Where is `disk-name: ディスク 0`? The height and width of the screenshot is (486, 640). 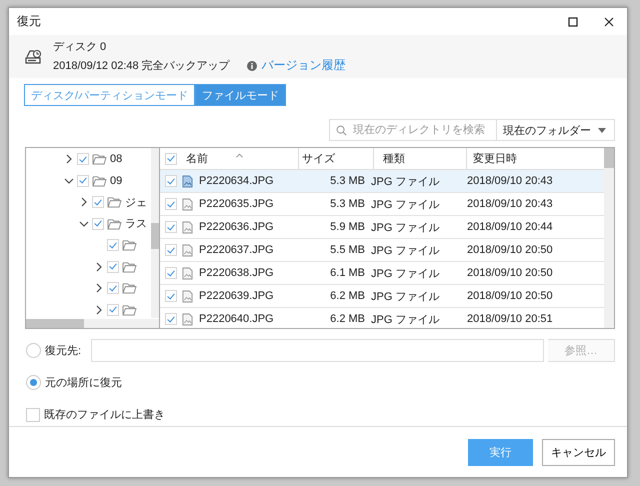
disk-name: ディスク 0 is located at coordinates (80, 47).